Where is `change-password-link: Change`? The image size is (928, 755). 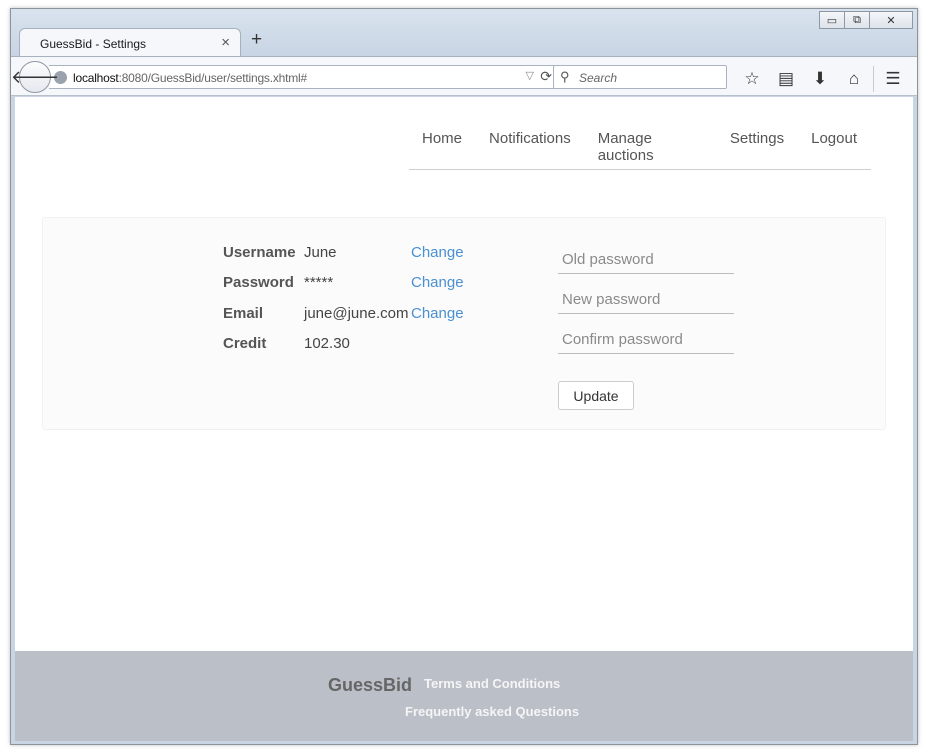 change-password-link: Change is located at coordinates (437, 282).